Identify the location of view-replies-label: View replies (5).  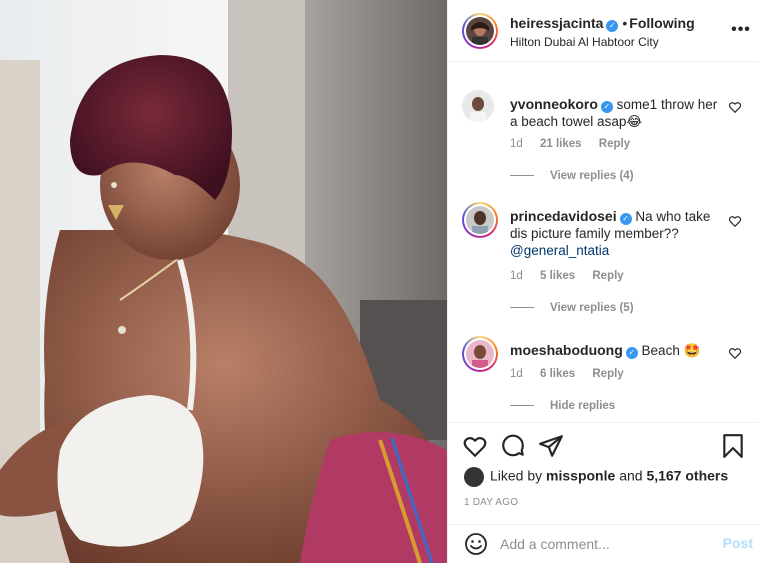
(592, 308).